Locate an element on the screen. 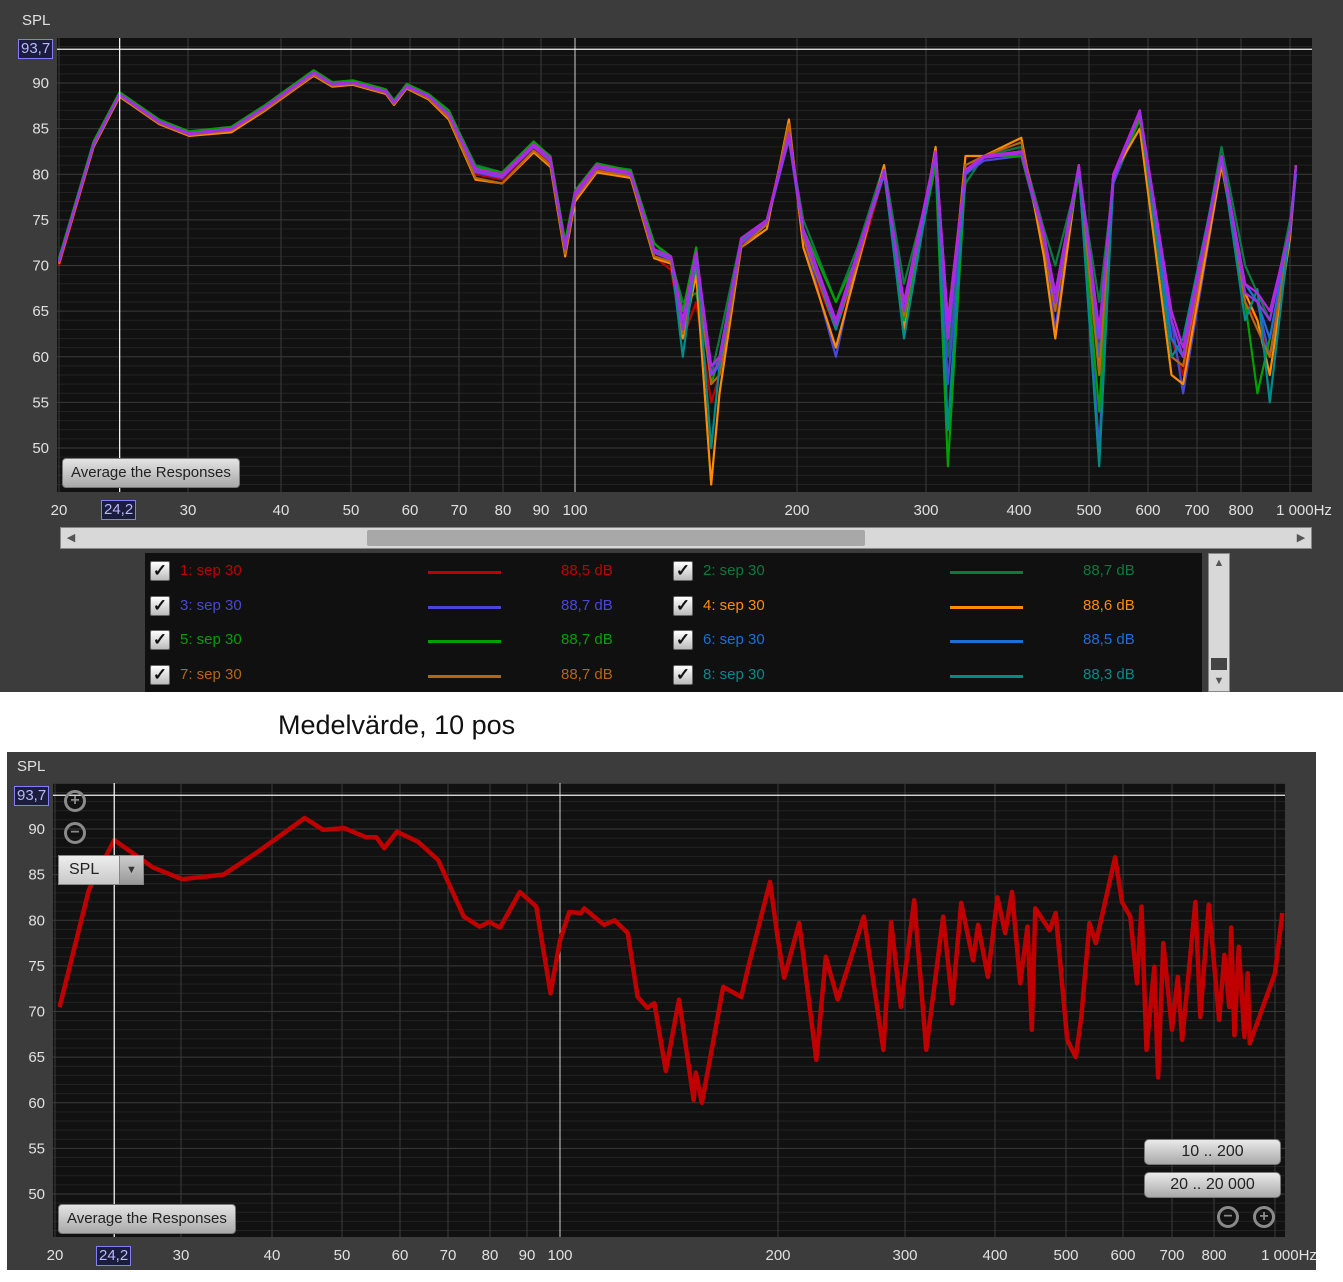 The image size is (1343, 1282). legend-value: 88,3 dB is located at coordinates (1109, 674).